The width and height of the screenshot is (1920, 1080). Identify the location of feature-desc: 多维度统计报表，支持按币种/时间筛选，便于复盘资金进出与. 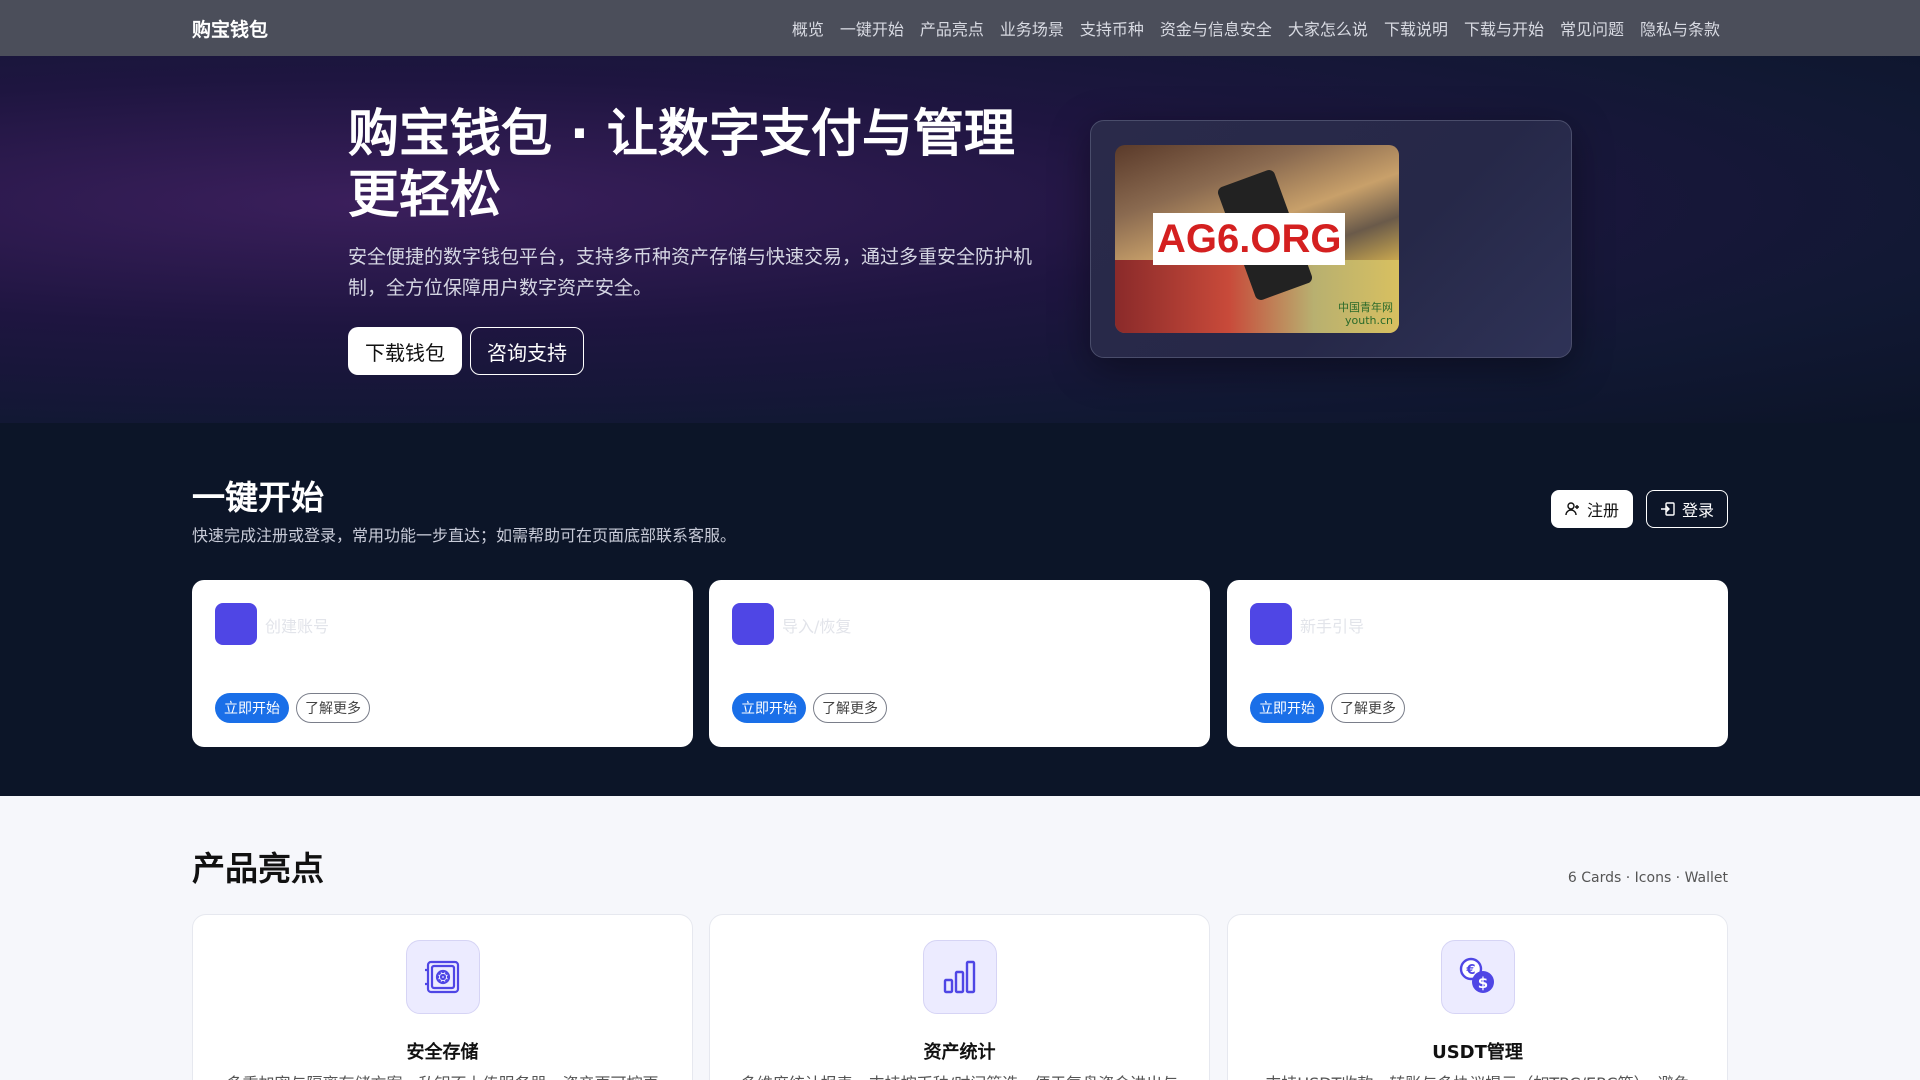
(959, 1075).